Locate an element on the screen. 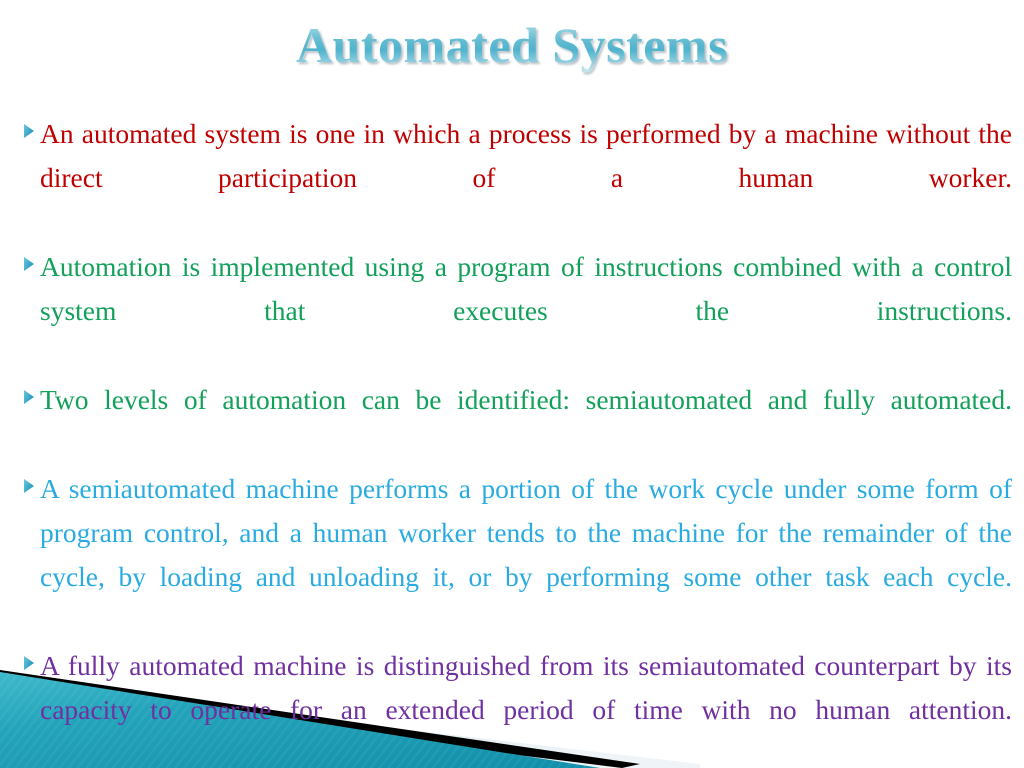 The width and height of the screenshot is (1024, 768). title-area: Automated Systems is located at coordinates (512, 47).